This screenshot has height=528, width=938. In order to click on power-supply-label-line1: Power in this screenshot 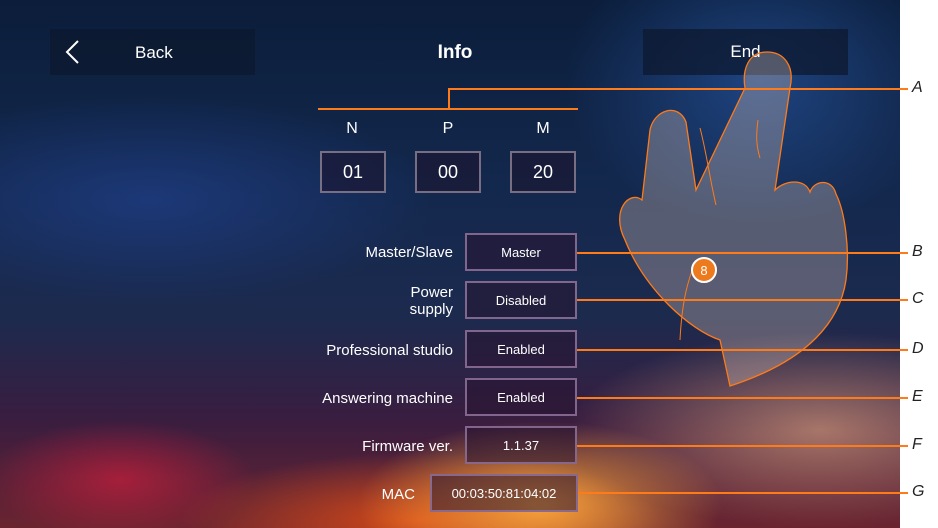, I will do `click(431, 292)`.